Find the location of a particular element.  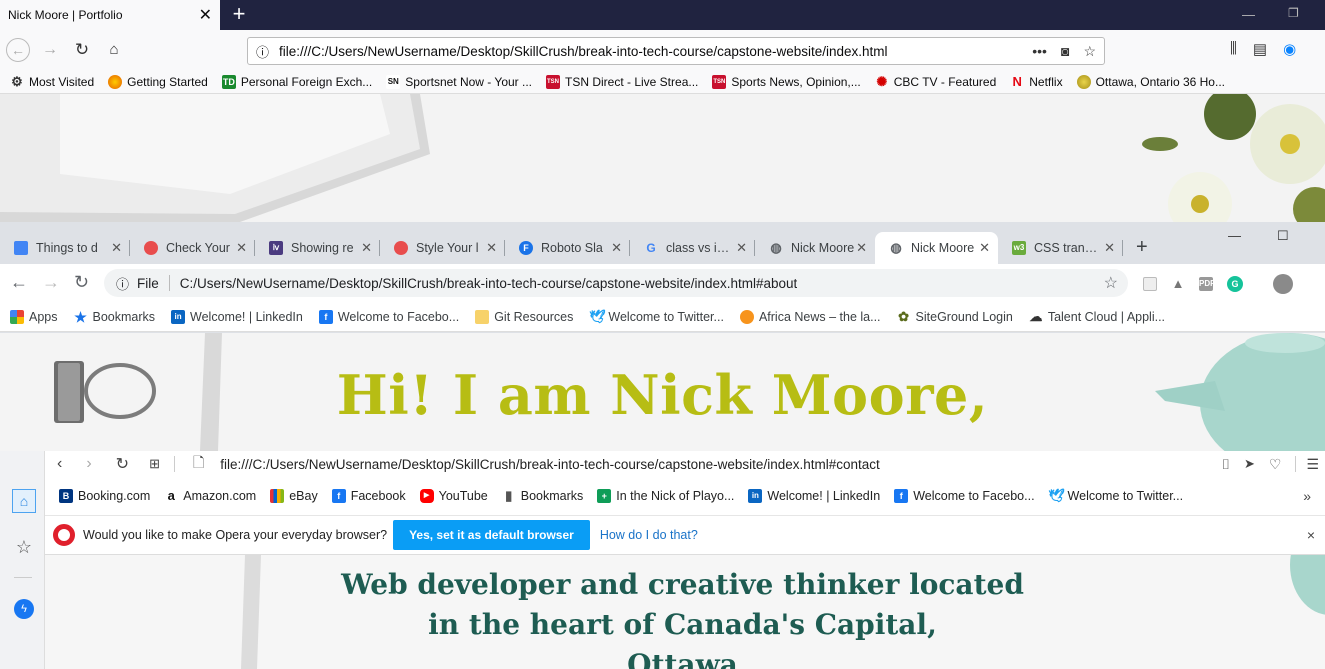

snapshot-icon: ⌷ is located at coordinates (1226, 464).